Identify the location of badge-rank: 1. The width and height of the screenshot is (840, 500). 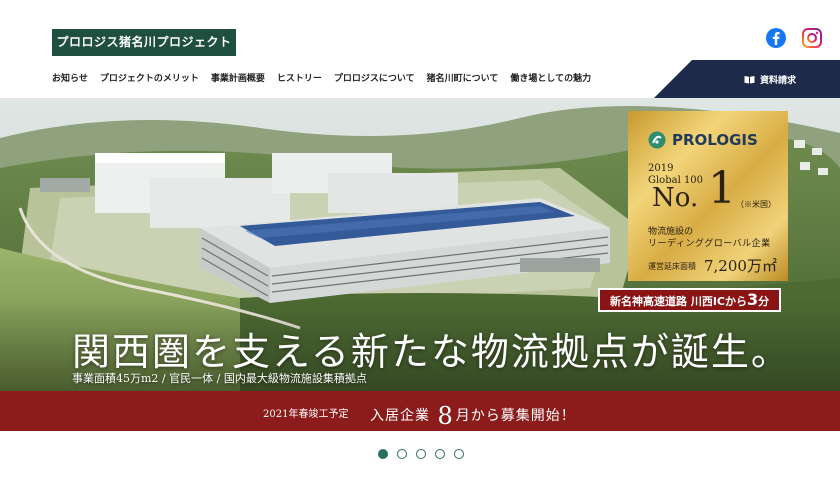
(722, 188).